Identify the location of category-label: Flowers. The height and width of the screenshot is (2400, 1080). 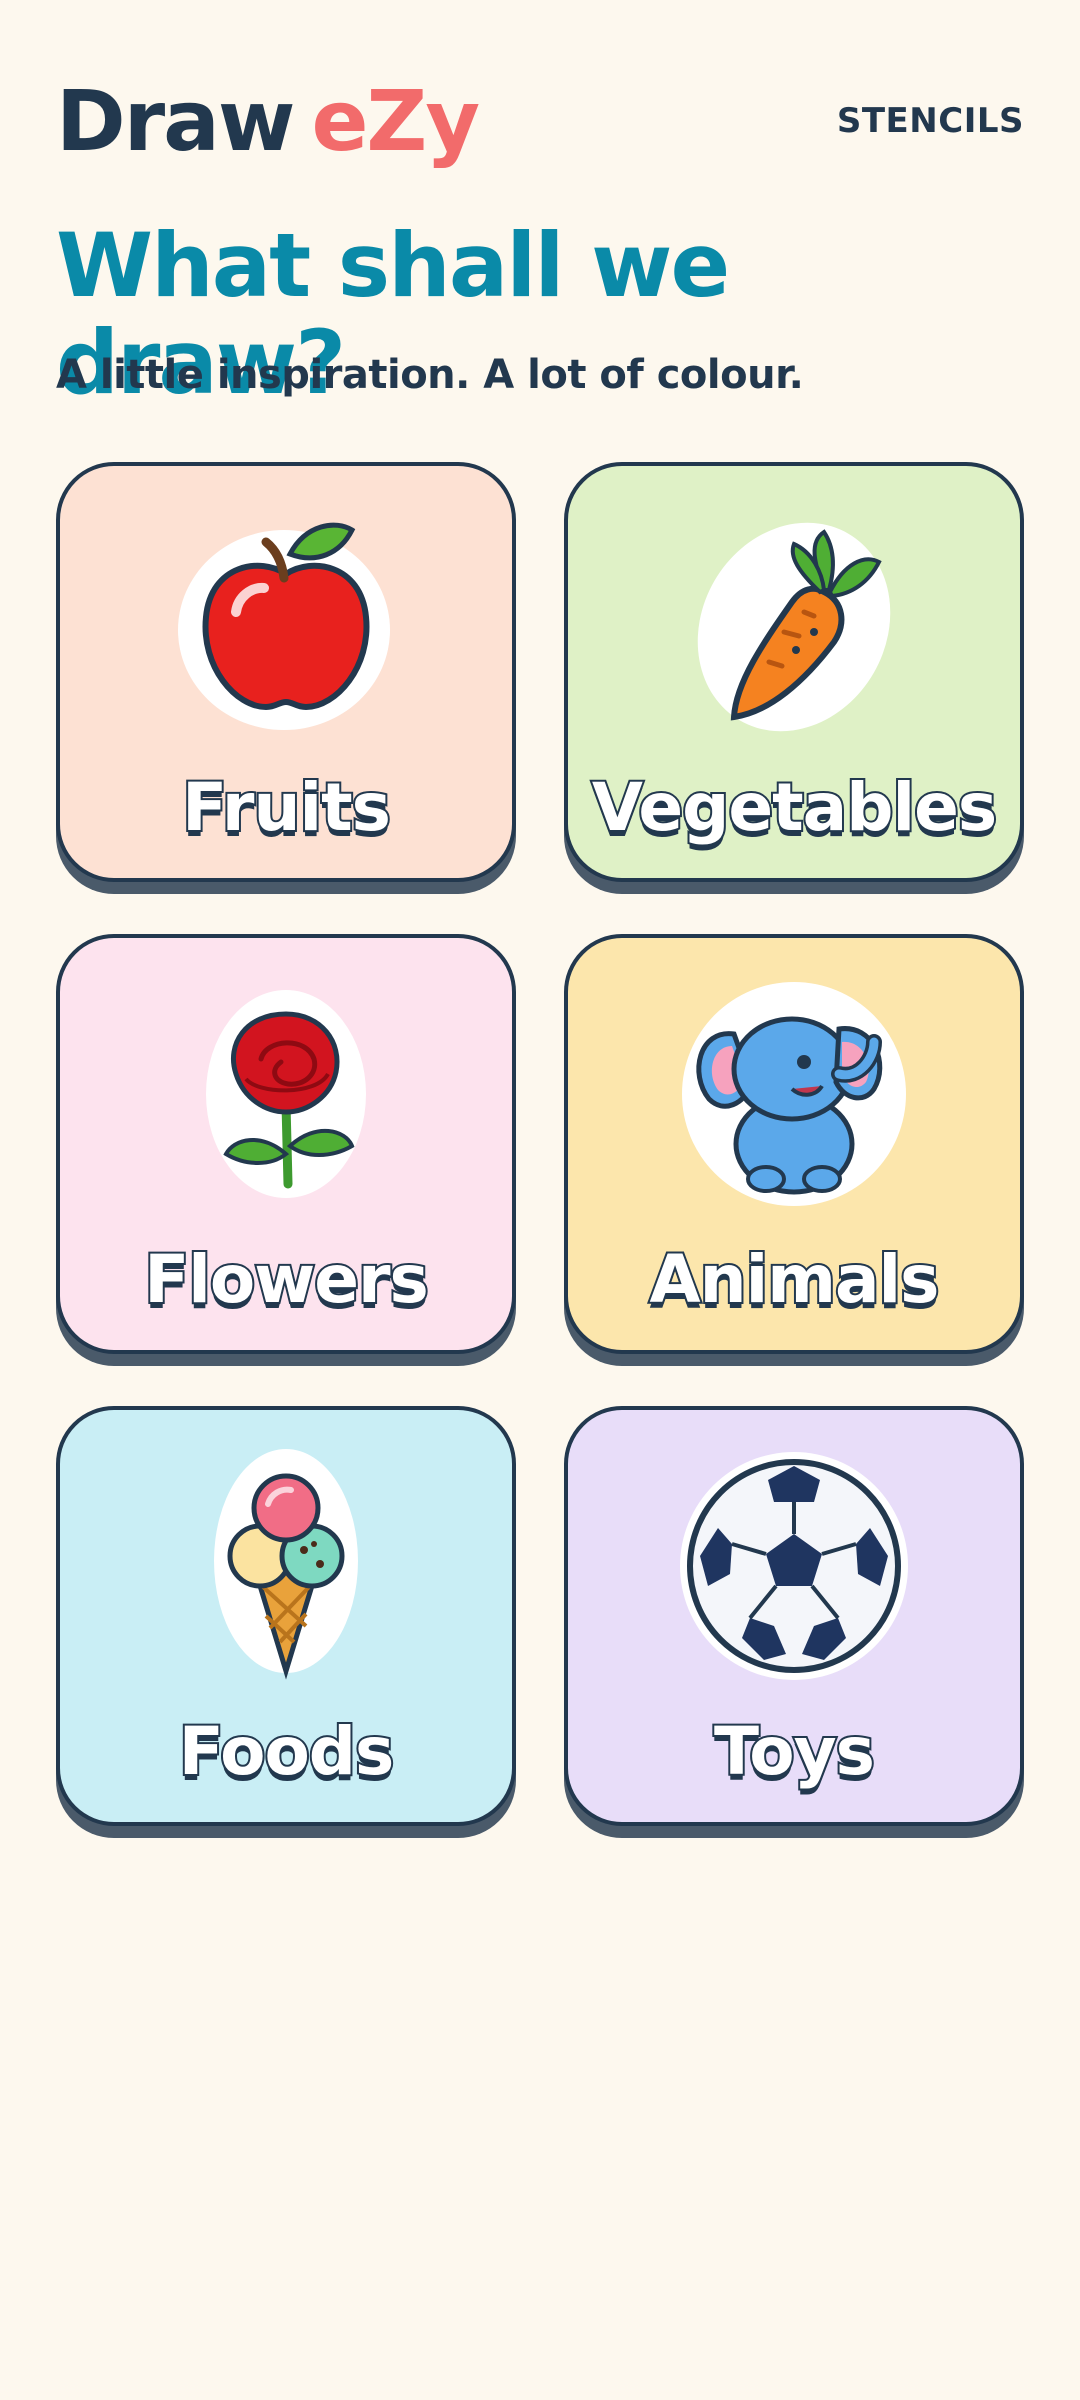
(286, 1279).